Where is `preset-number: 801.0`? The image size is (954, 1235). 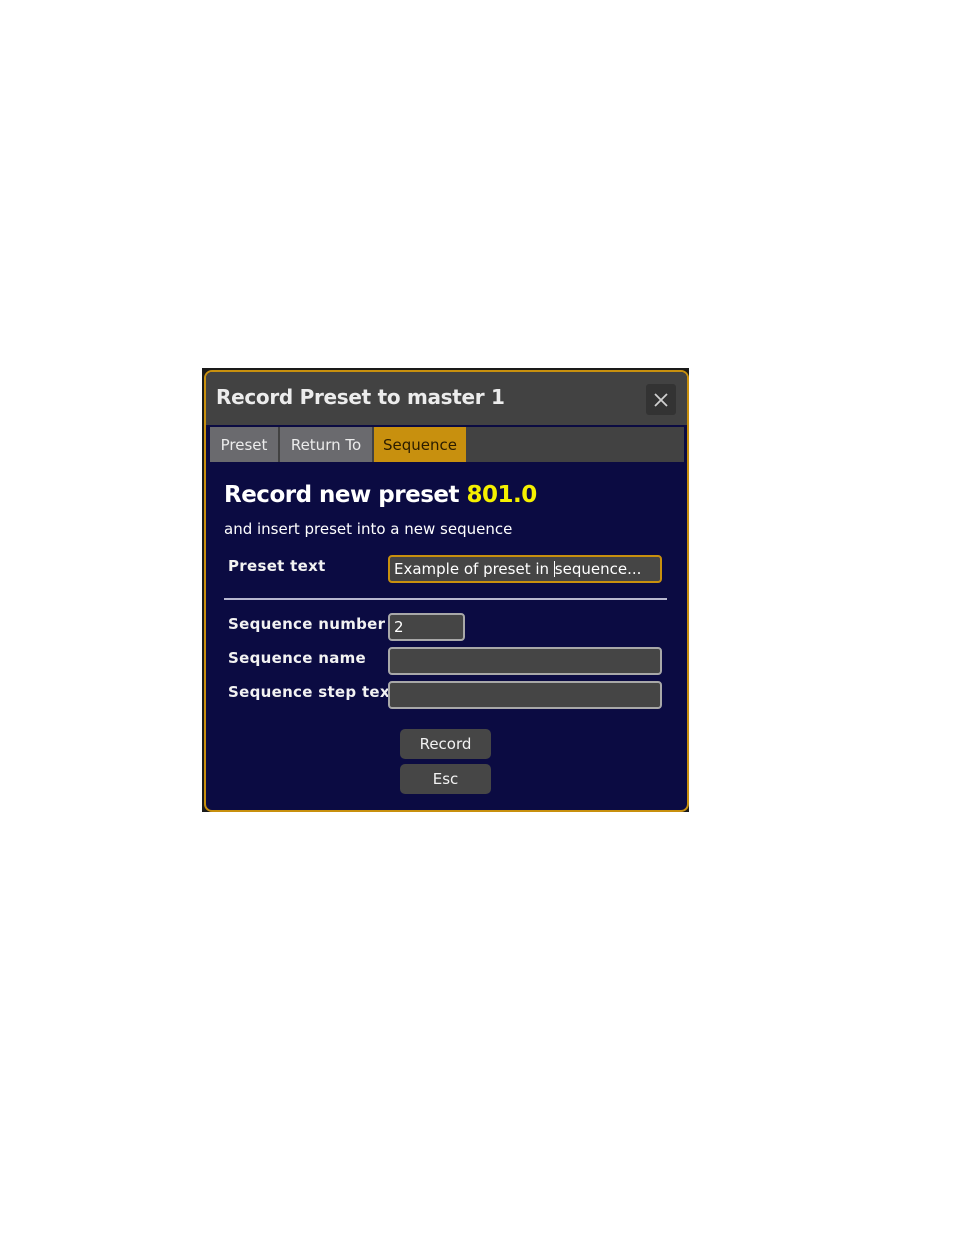 preset-number: 801.0 is located at coordinates (502, 495).